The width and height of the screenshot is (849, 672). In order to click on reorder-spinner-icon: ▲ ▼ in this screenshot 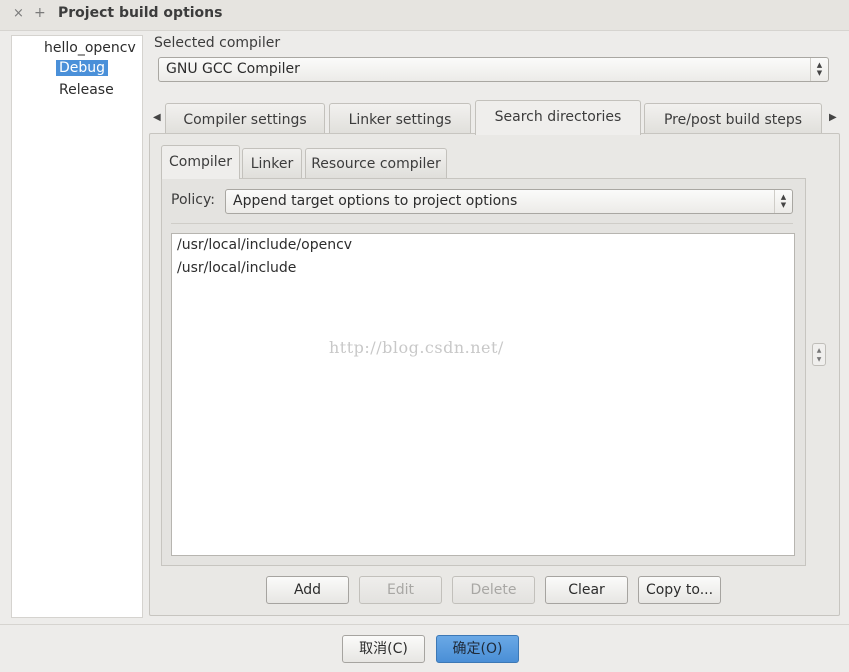, I will do `click(819, 354)`.